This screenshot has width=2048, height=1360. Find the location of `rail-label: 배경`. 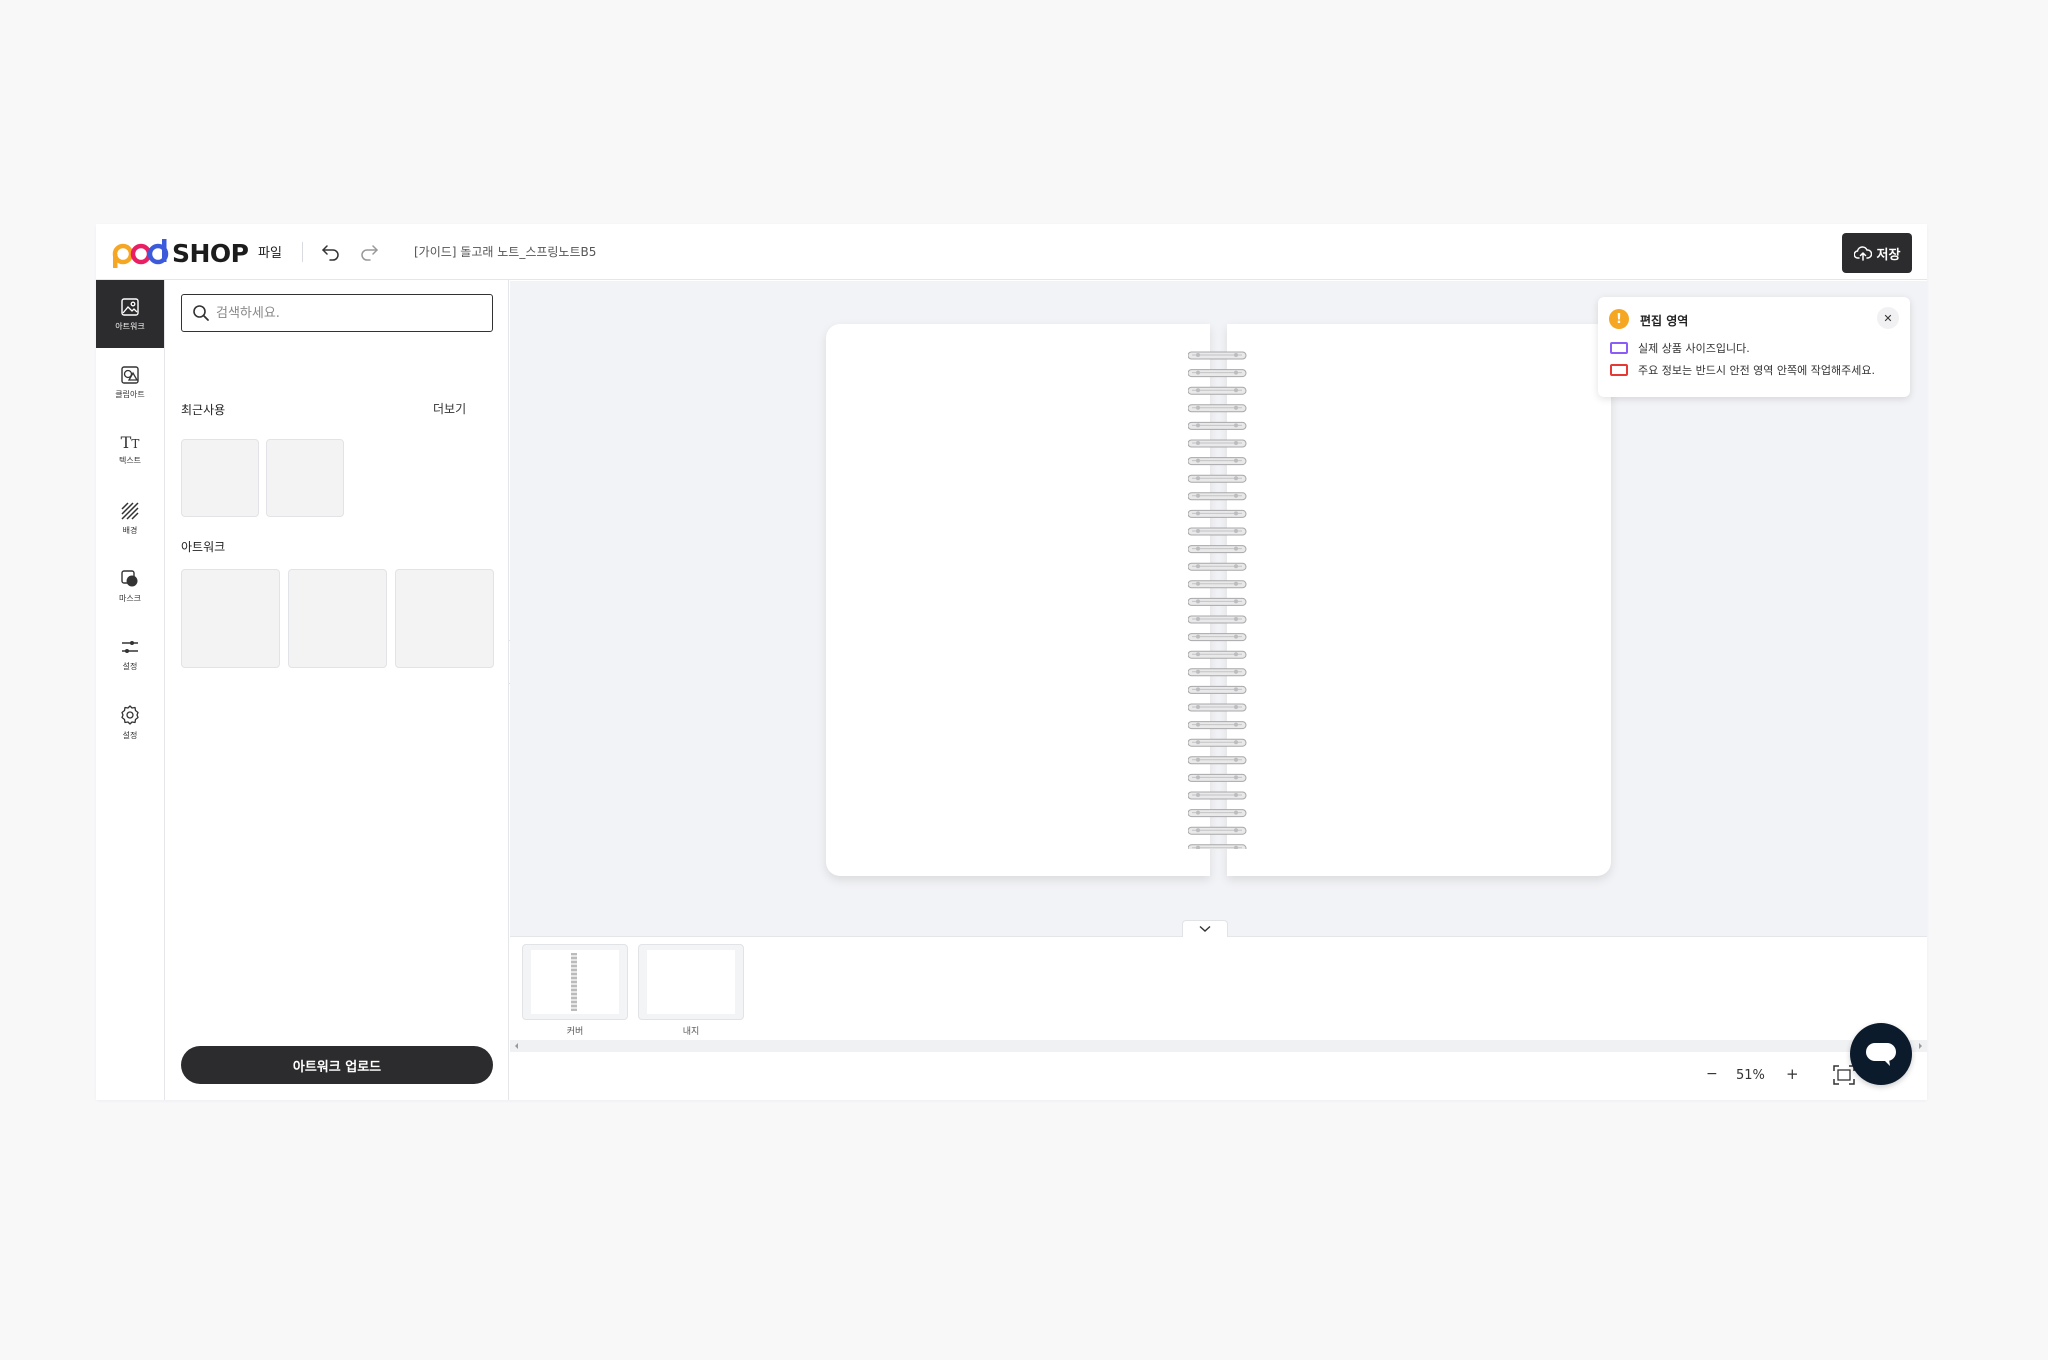

rail-label: 배경 is located at coordinates (130, 530).